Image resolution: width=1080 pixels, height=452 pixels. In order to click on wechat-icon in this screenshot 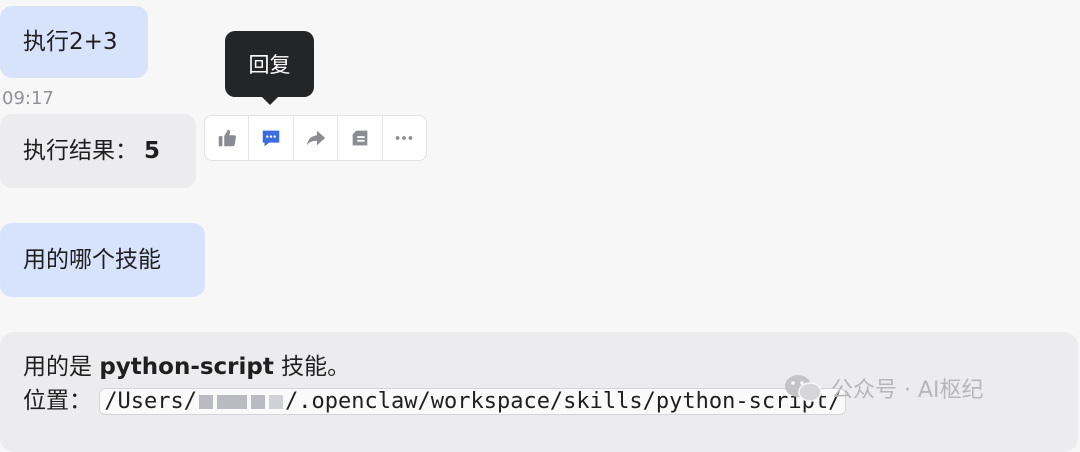, I will do `click(803, 388)`.